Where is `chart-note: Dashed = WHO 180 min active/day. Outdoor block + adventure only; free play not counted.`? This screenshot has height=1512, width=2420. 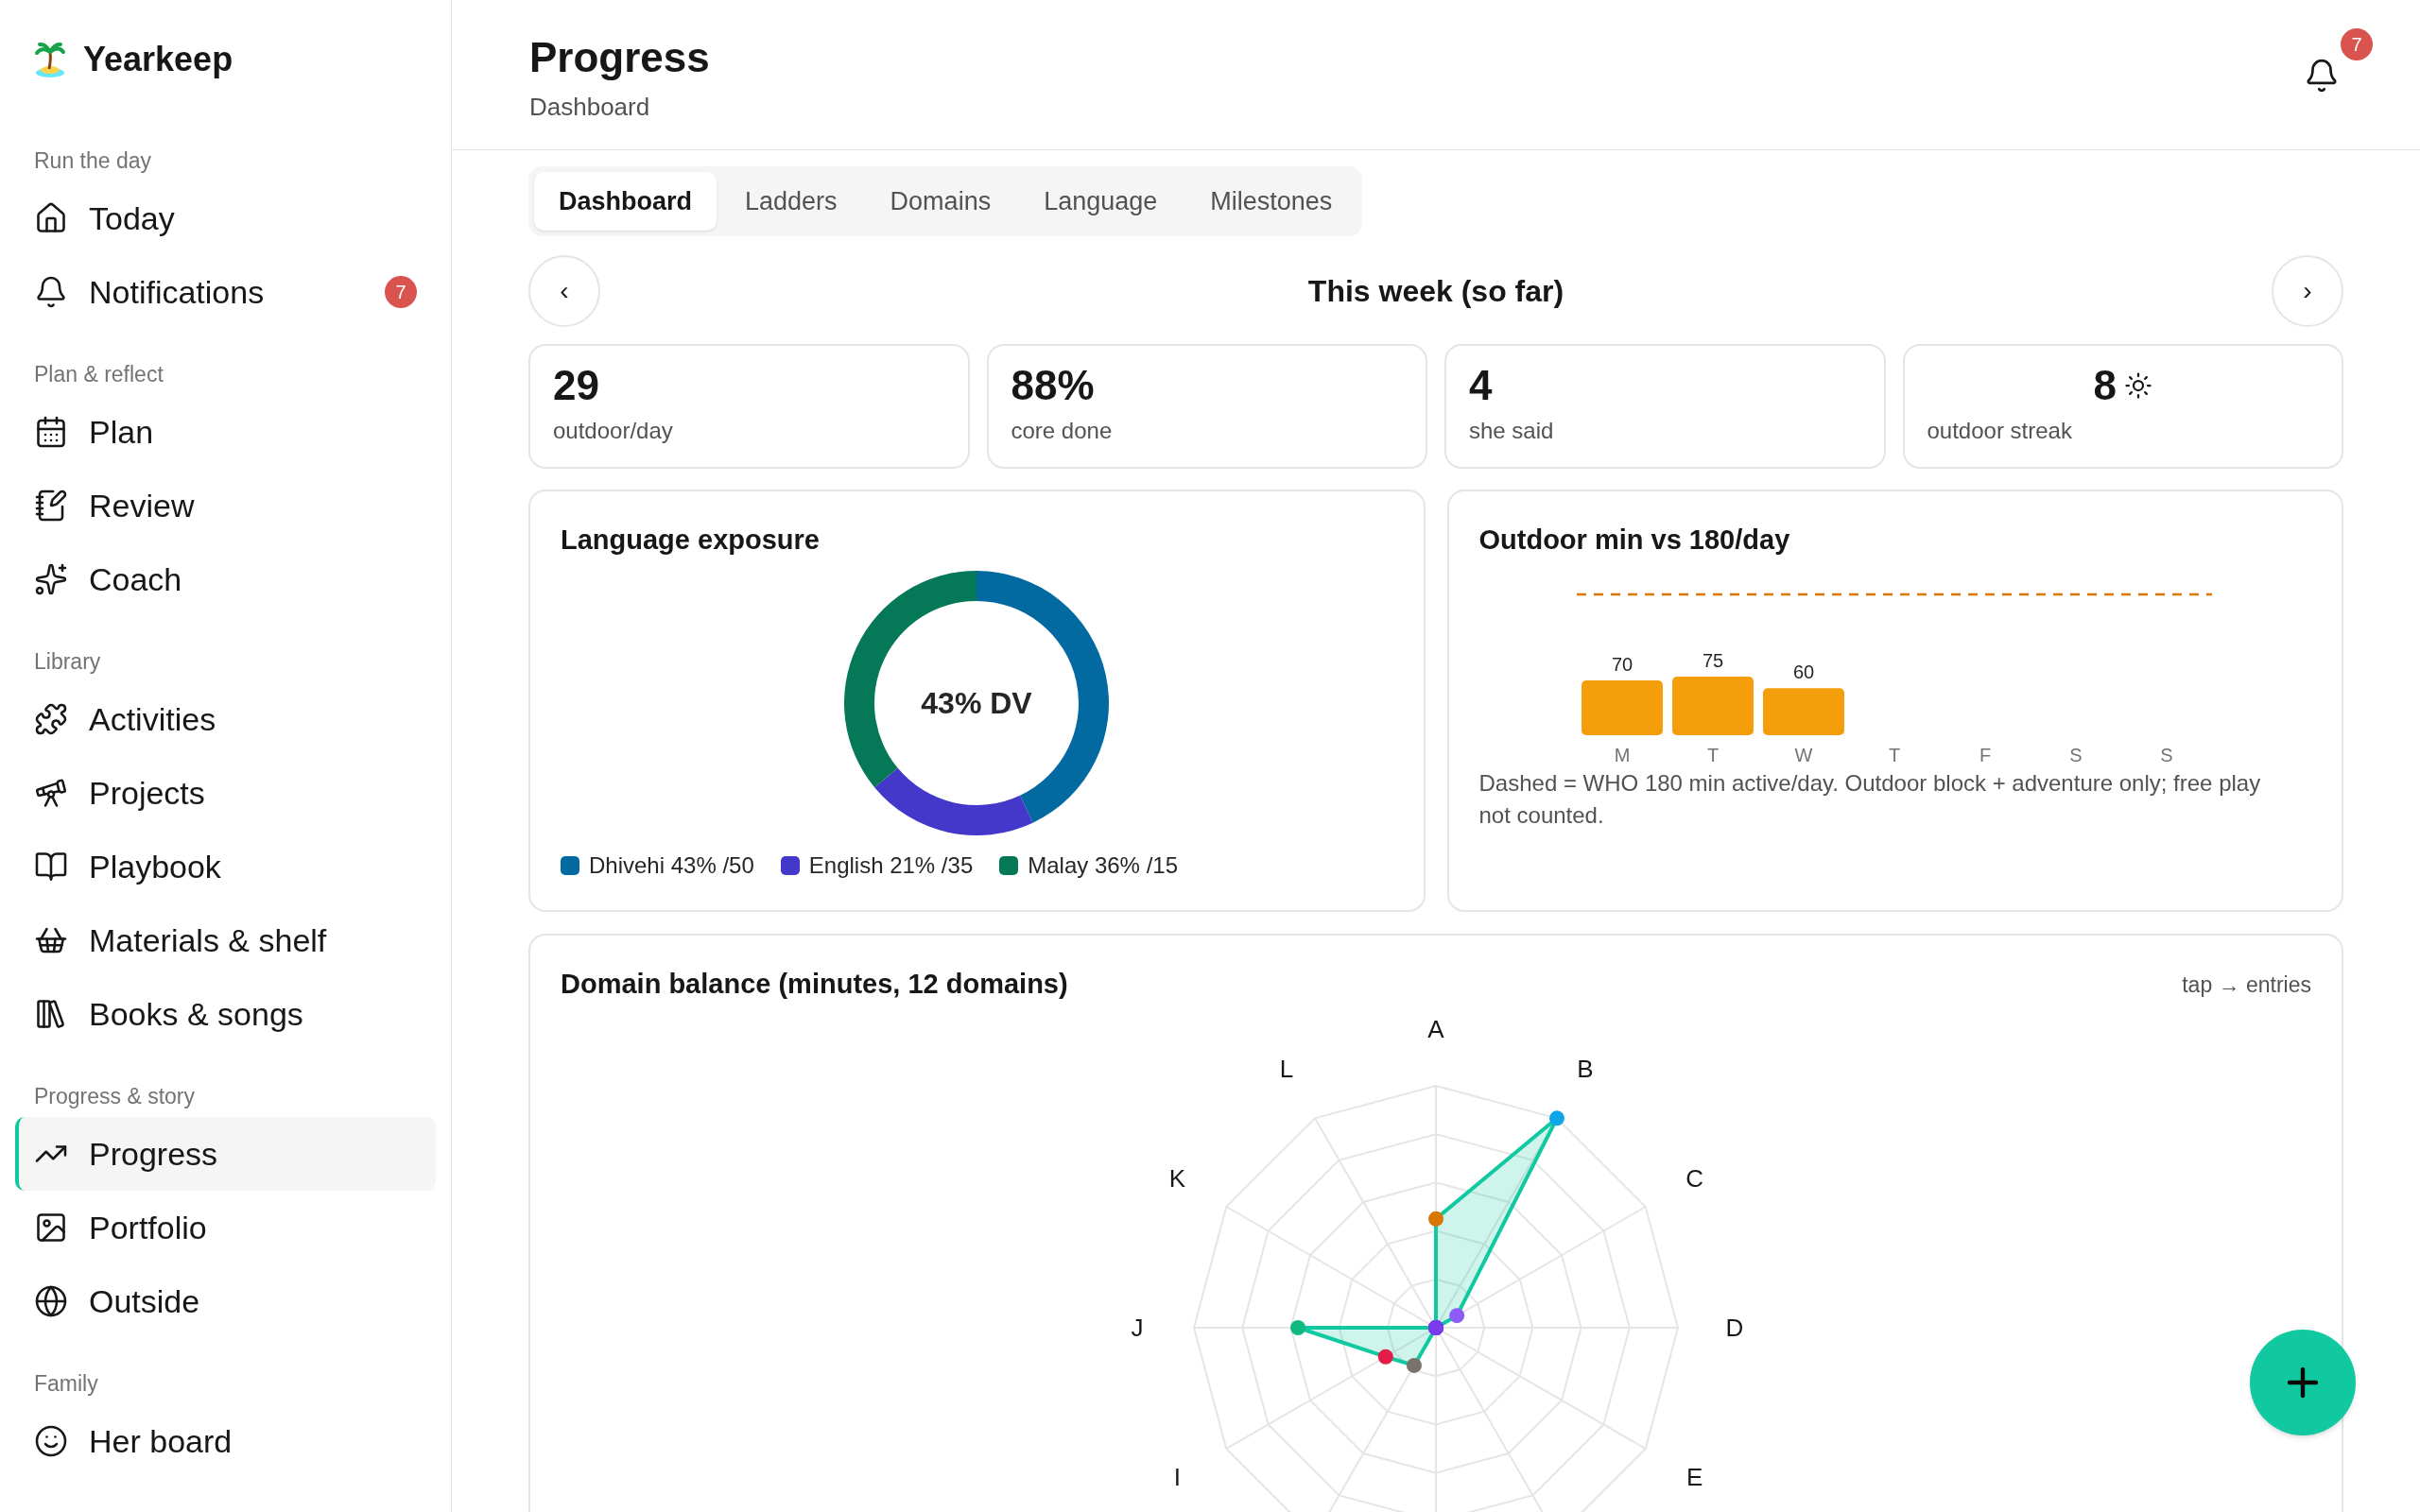 chart-note: Dashed = WHO 180 min active/day. Outdoor block + adventure only; free play not counted. is located at coordinates (1870, 799).